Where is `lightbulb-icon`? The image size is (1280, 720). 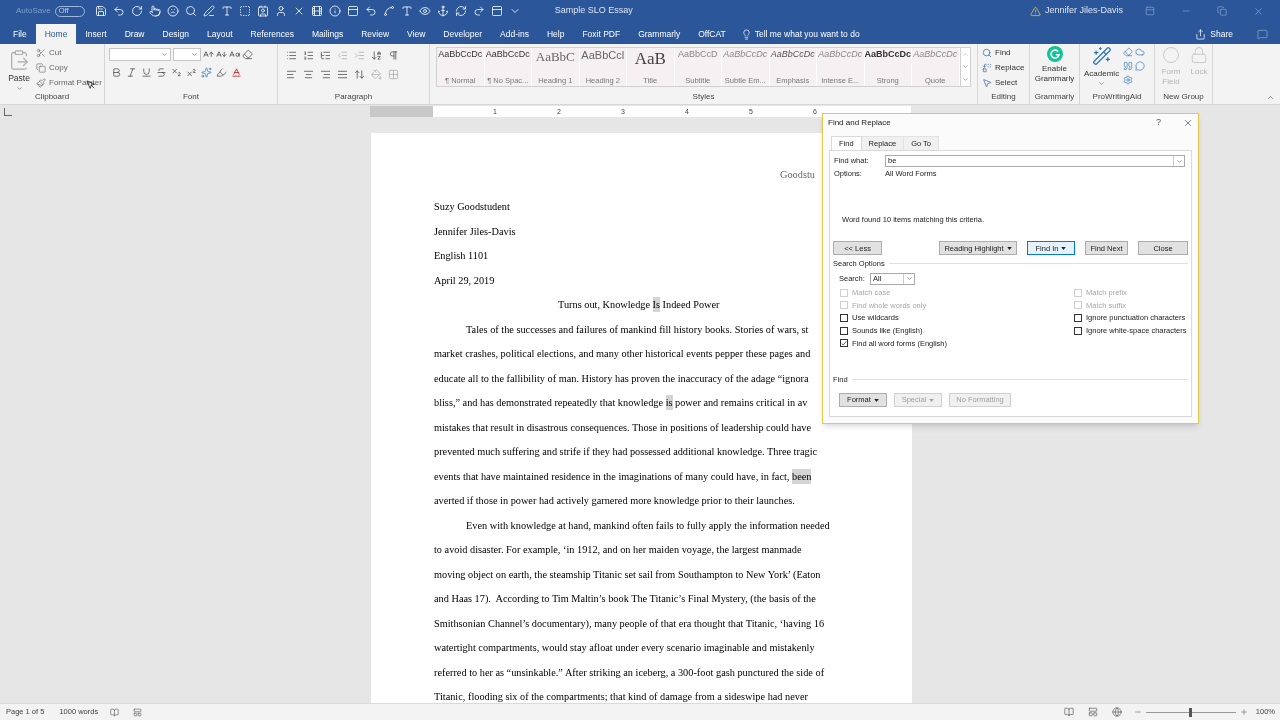 lightbulb-icon is located at coordinates (746, 34).